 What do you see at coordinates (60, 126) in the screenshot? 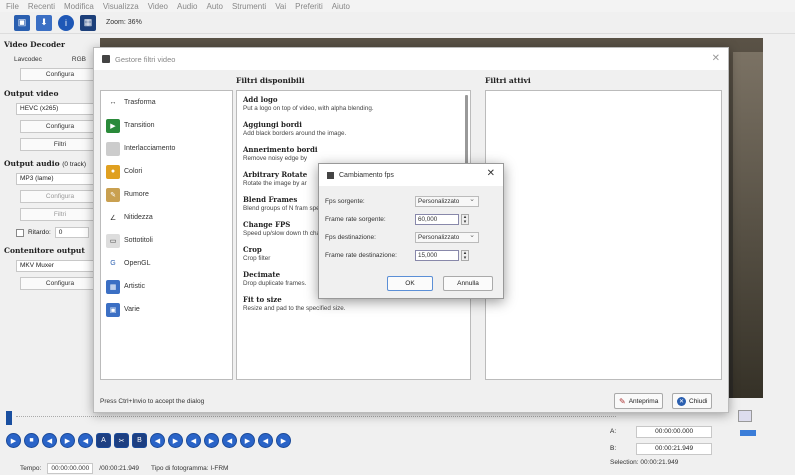
I see `video-configure-button: Configura` at bounding box center [60, 126].